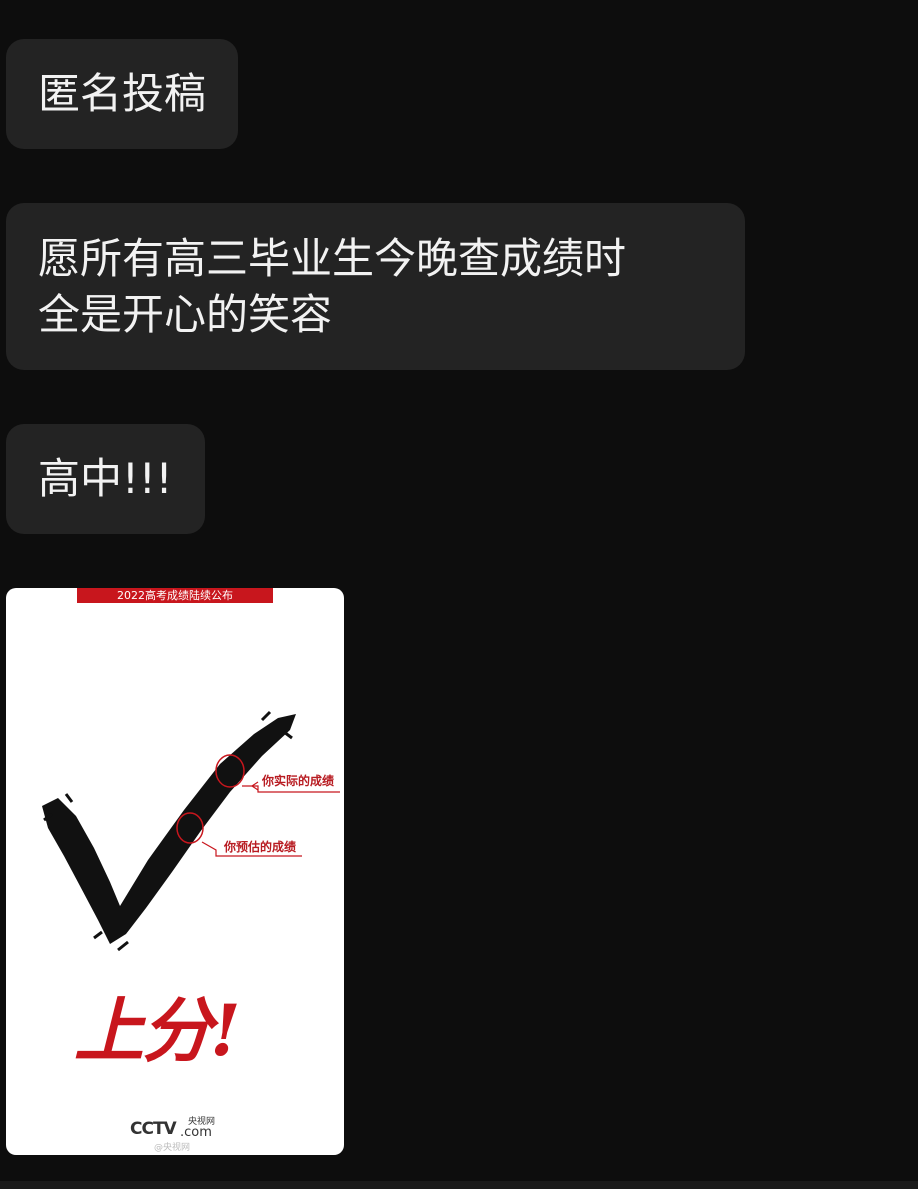 The height and width of the screenshot is (1189, 918). Describe the element at coordinates (196, 1132) in the screenshot. I see `logo-domain: .com` at that location.